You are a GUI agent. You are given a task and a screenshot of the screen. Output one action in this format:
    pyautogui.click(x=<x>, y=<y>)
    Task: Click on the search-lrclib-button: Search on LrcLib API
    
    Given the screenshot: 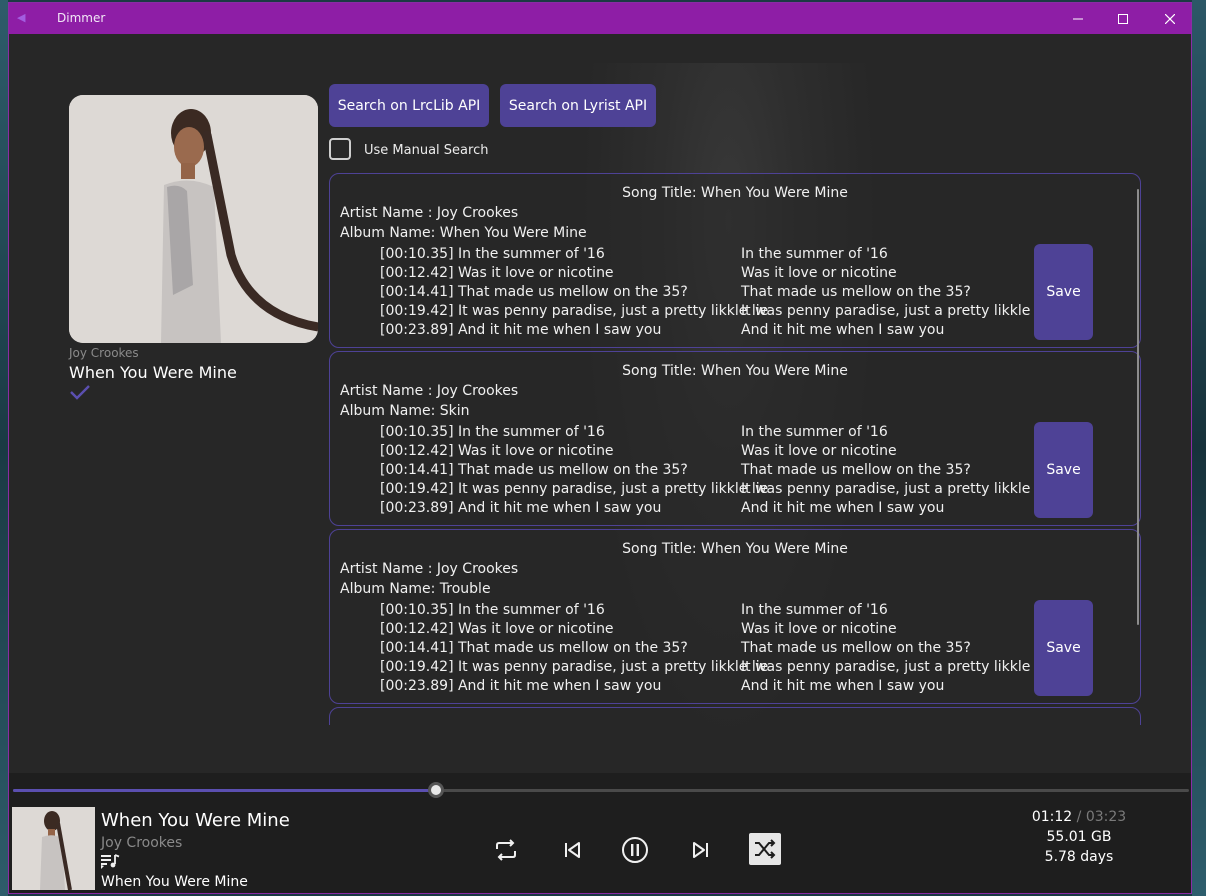 What is the action you would take?
    pyautogui.click(x=409, y=105)
    